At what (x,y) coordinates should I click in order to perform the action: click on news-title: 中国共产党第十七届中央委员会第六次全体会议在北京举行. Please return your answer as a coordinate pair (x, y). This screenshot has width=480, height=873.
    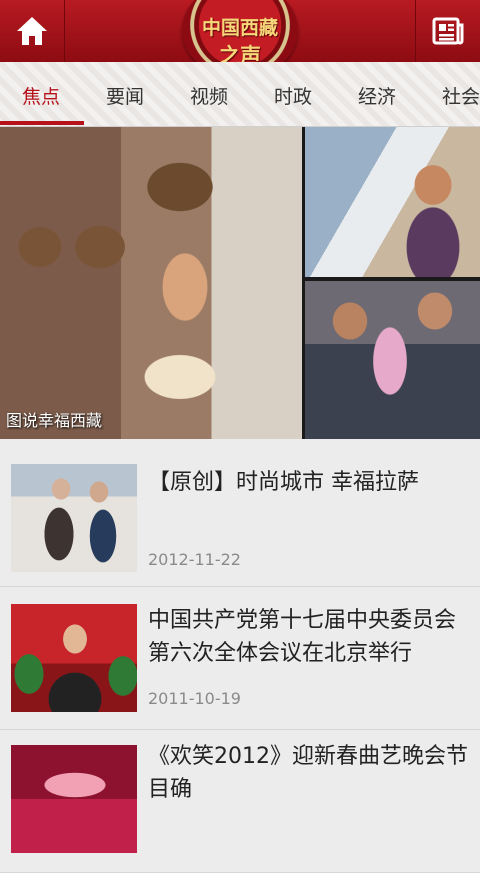
    Looking at the image, I should click on (302, 637).